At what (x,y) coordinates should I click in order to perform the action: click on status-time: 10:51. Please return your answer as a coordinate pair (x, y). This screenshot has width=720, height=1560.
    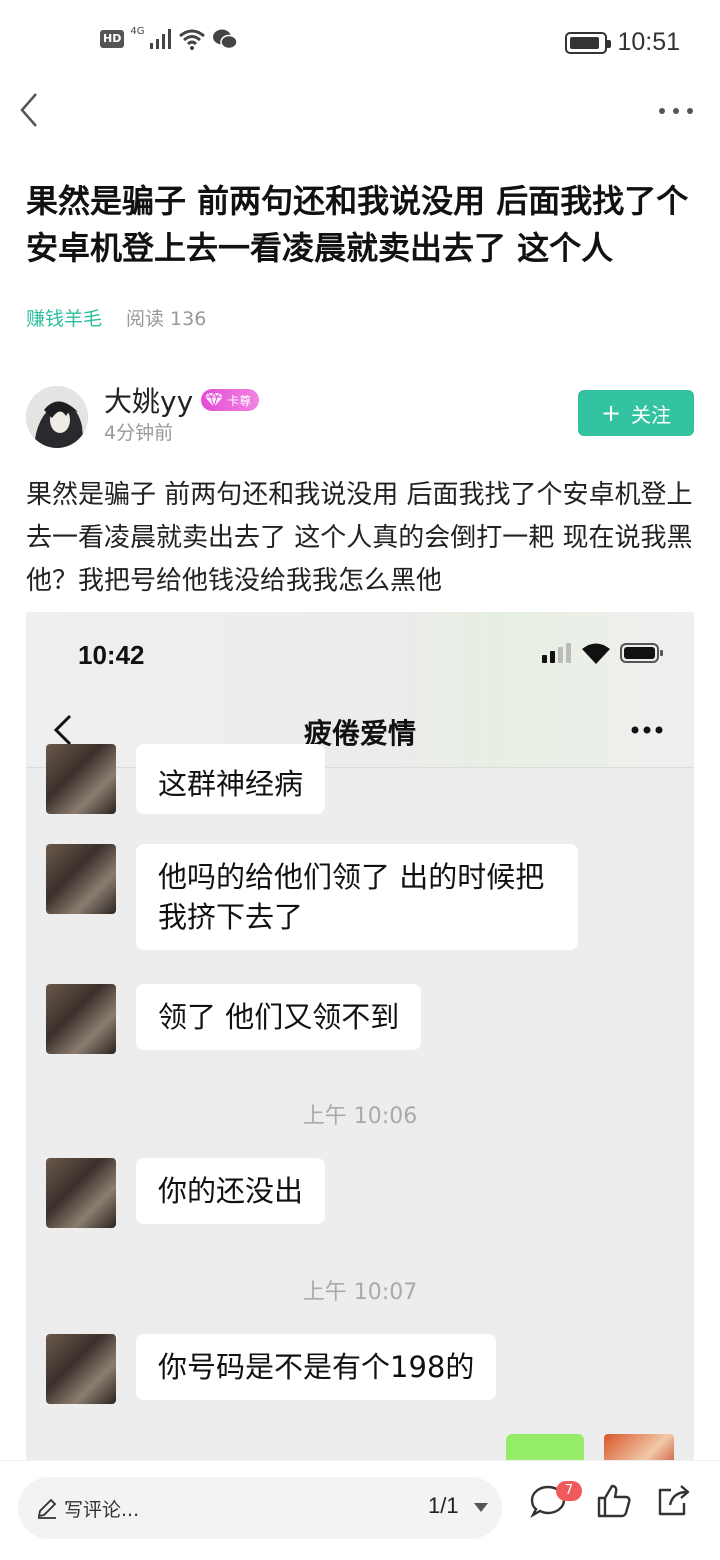
    Looking at the image, I should click on (648, 42).